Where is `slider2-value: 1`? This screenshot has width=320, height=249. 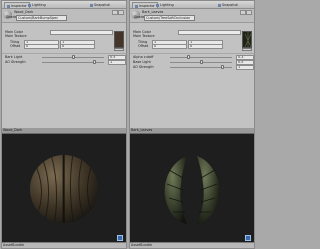
slider2-value: 1 is located at coordinates (117, 62).